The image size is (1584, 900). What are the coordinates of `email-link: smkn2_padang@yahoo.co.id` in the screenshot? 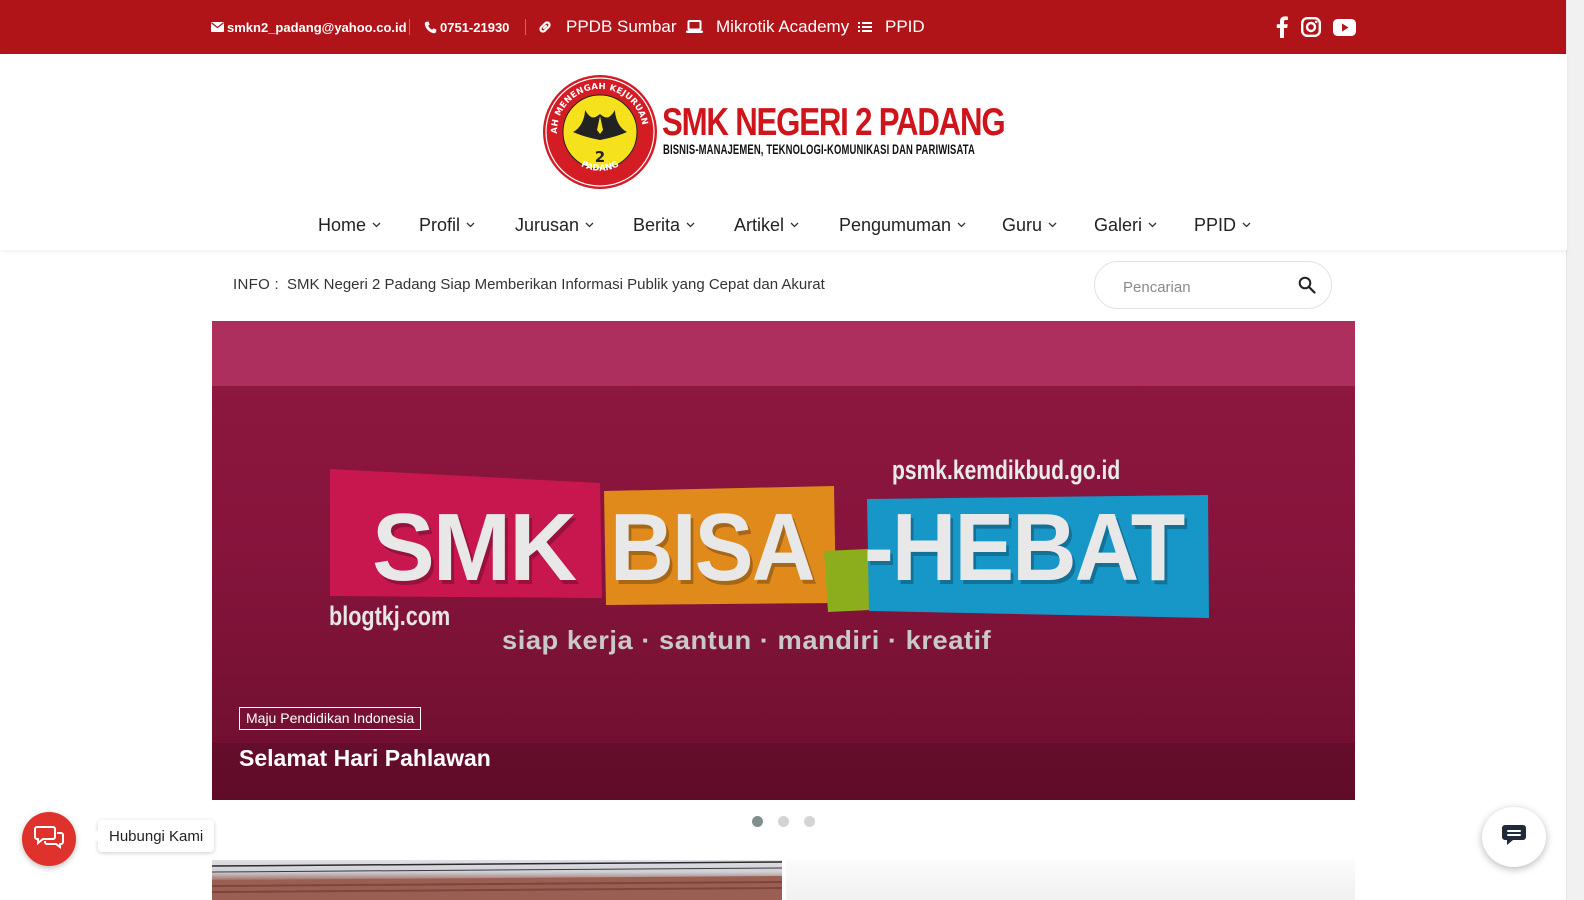 It's located at (309, 27).